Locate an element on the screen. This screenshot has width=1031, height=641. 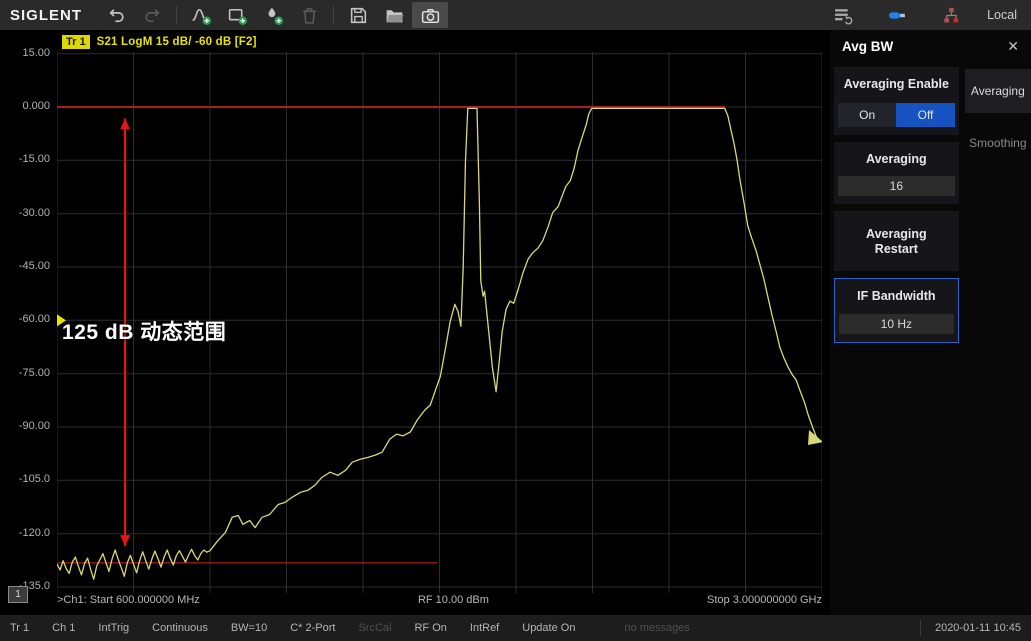
start-freq-label: >Ch1: Start 600.000000 MHz is located at coordinates (128, 600).